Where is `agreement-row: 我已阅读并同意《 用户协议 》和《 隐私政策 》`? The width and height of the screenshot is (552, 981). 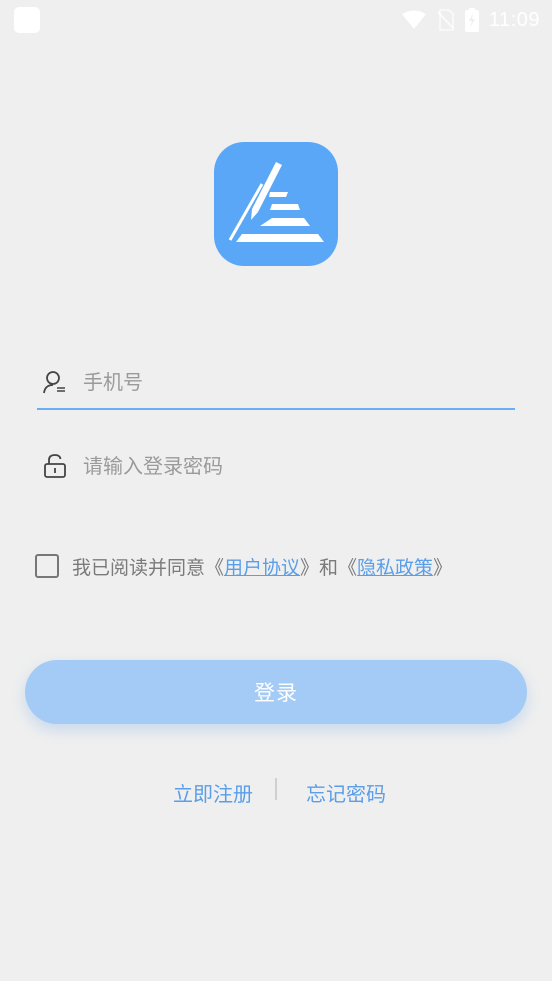
agreement-row: 我已阅读并同意《 用户协议 》和《 隐私政策 》 is located at coordinates (243, 566).